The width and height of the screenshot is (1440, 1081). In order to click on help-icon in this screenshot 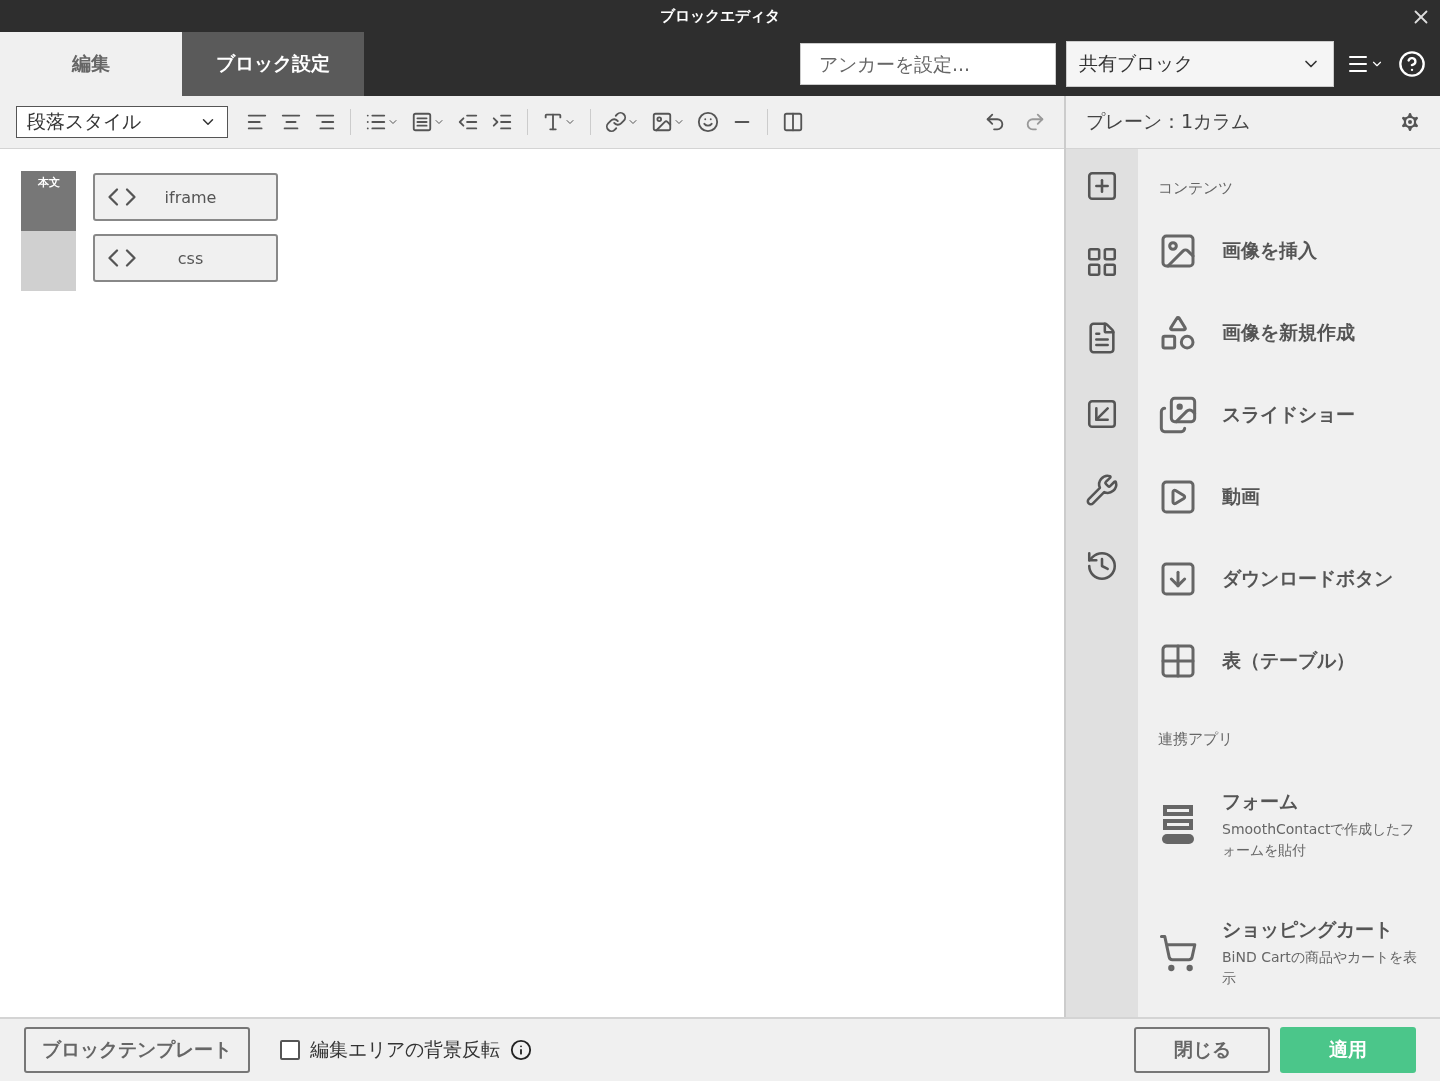, I will do `click(1412, 64)`.